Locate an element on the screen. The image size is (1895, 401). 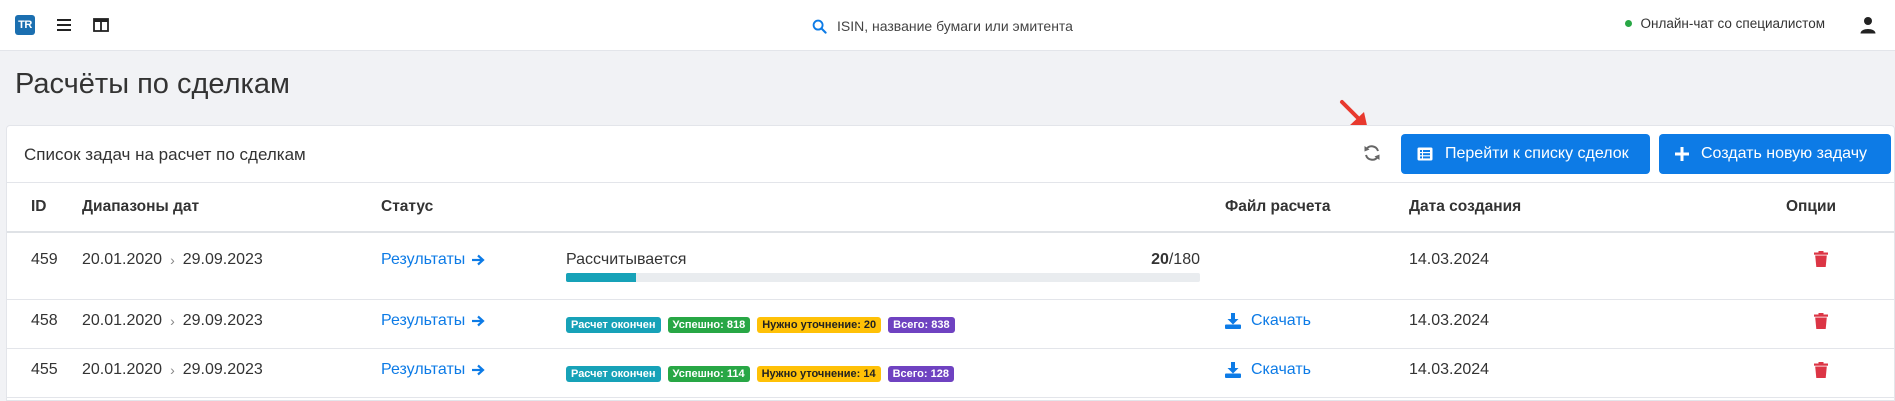
online-chat-link: Онлайн-чат со специалистом is located at coordinates (1725, 23).